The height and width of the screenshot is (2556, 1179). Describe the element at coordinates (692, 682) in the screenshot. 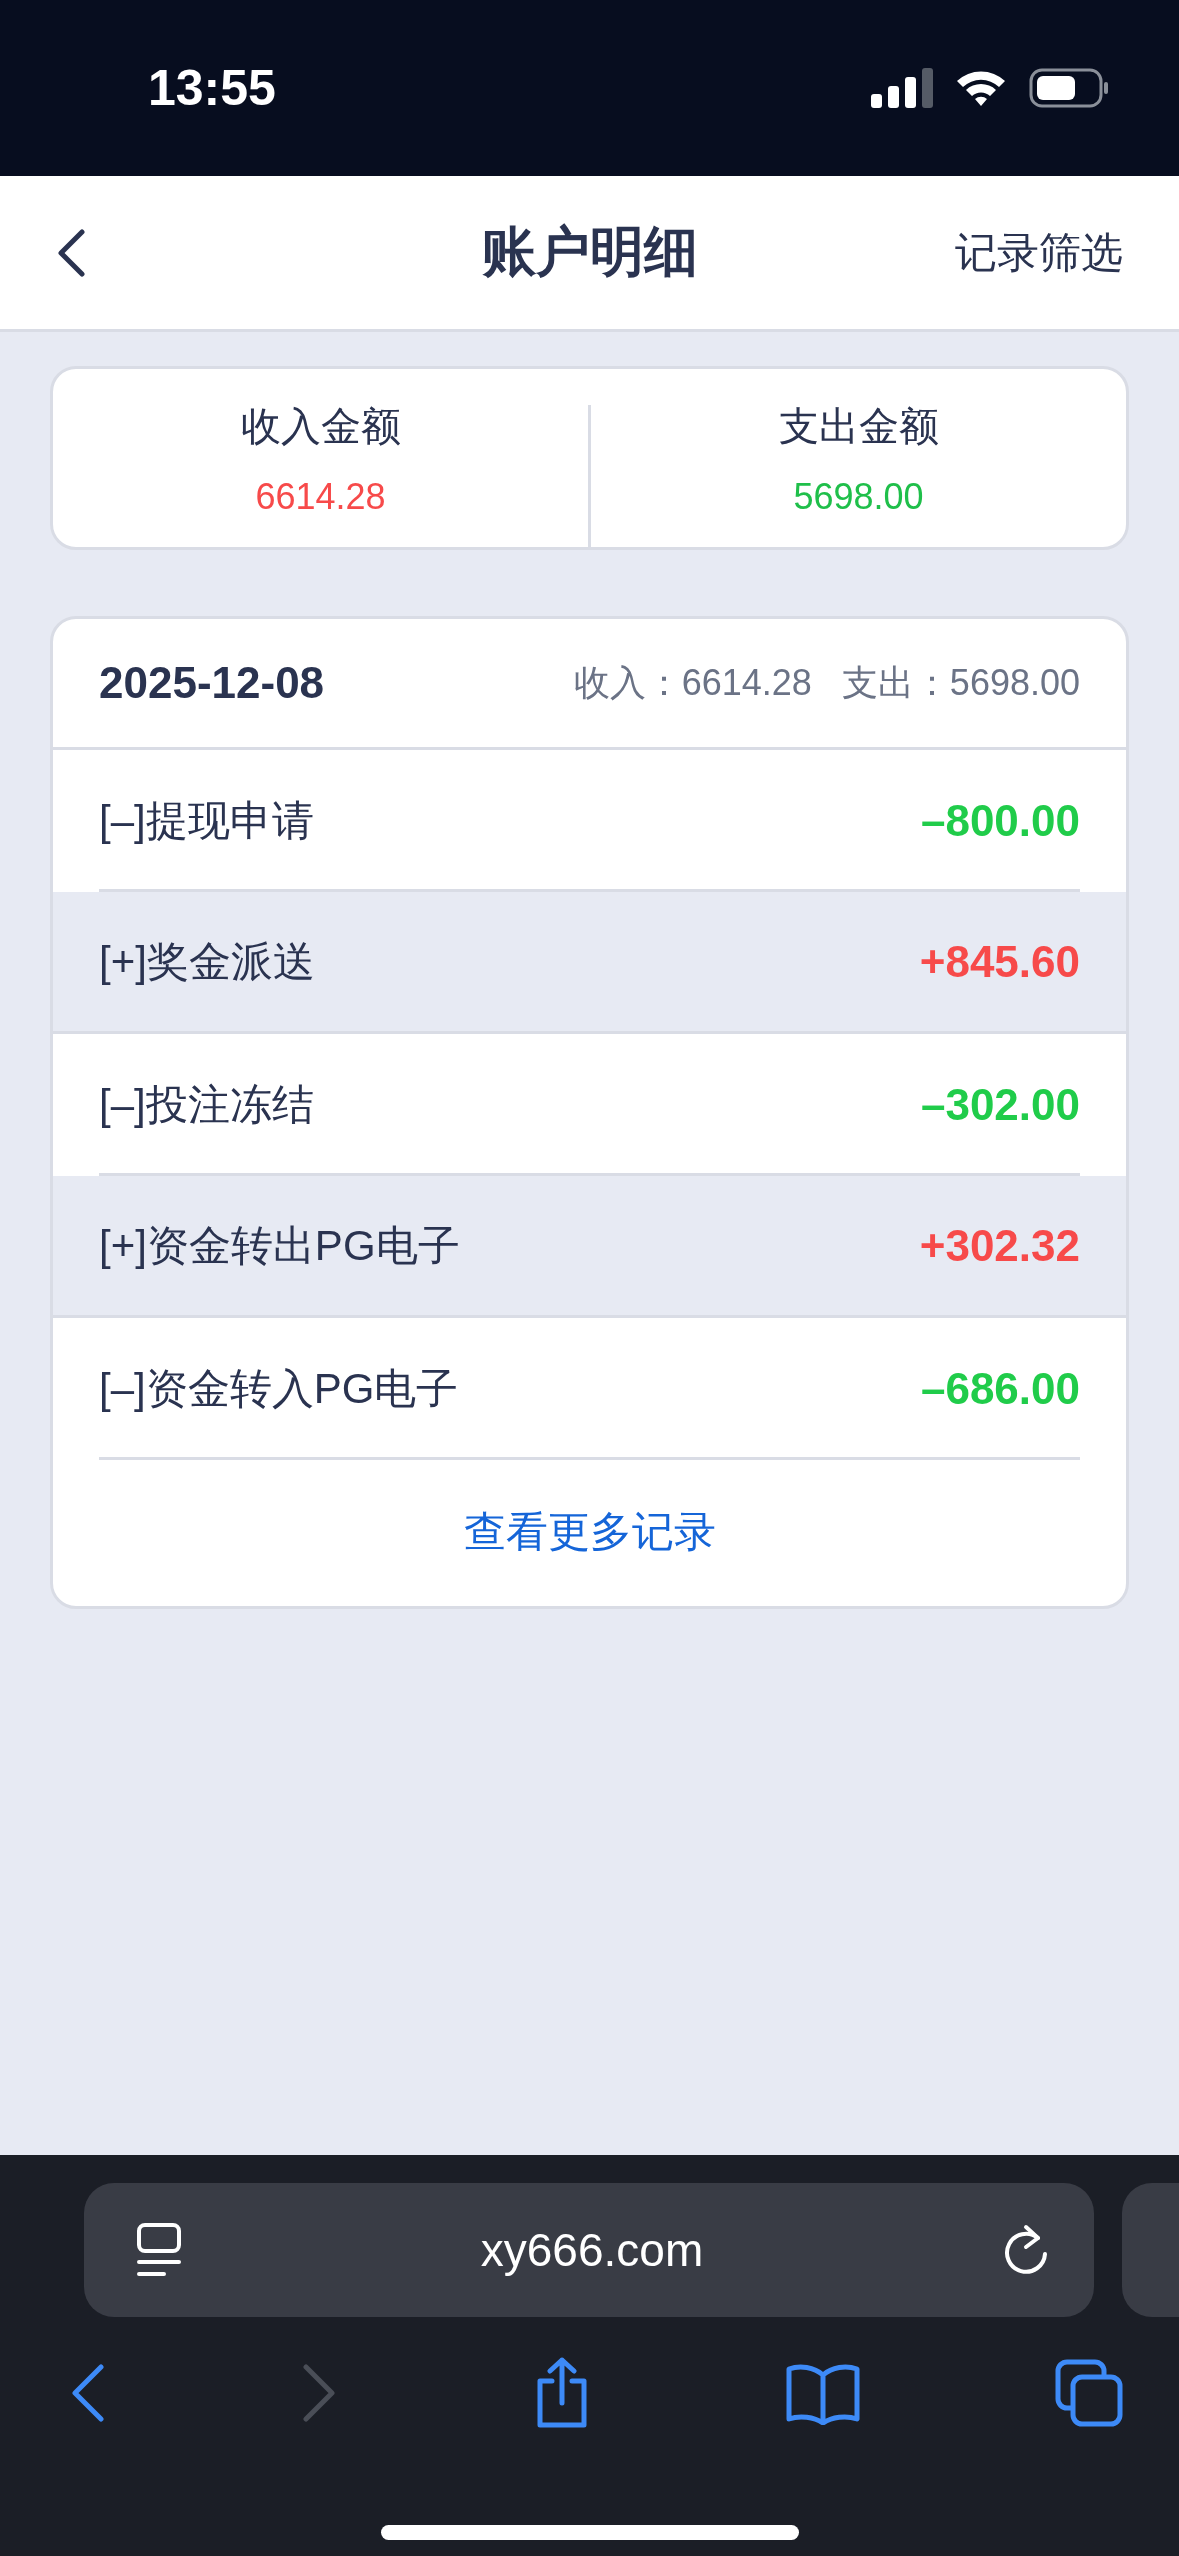

I see `day-income: 收入：6614.28` at that location.